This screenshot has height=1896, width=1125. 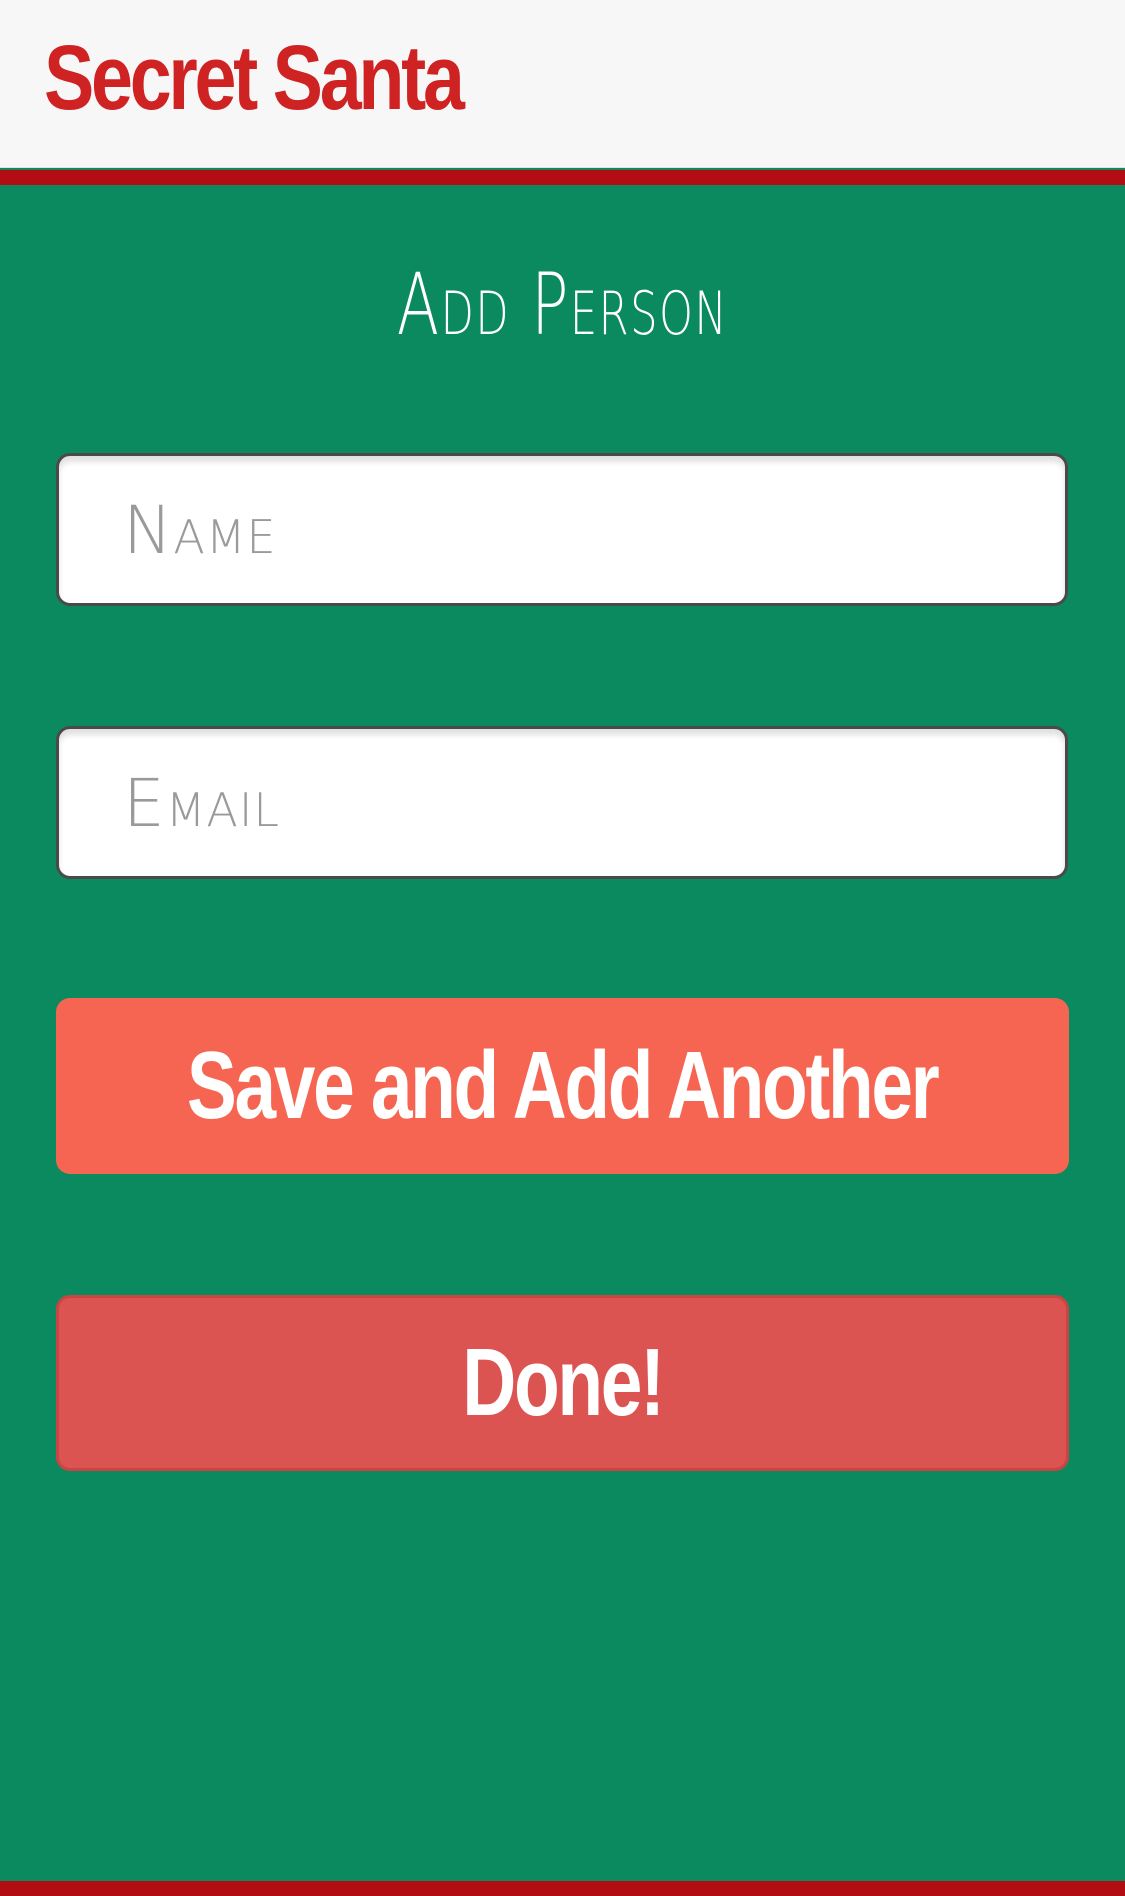 I want to click on footer-divider-stripe, so click(x=562, y=1888).